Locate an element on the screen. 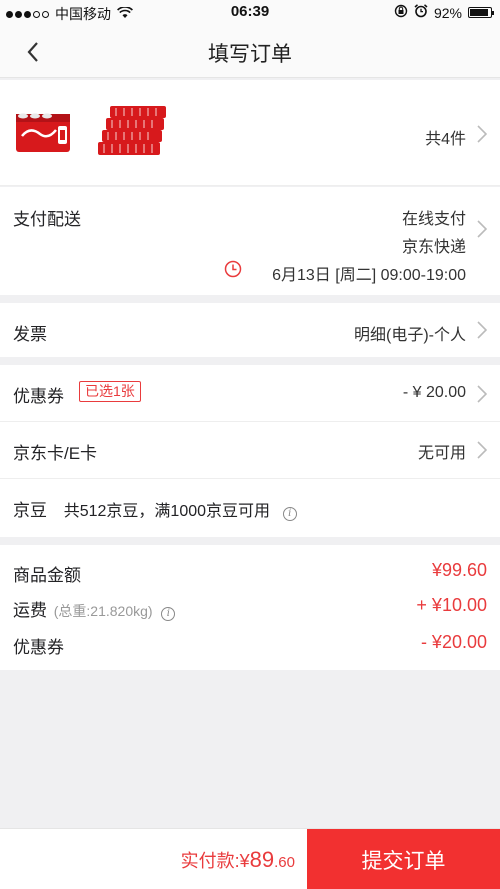 This screenshot has width=500, height=889. courier-name: 京东快递 is located at coordinates (433, 247).